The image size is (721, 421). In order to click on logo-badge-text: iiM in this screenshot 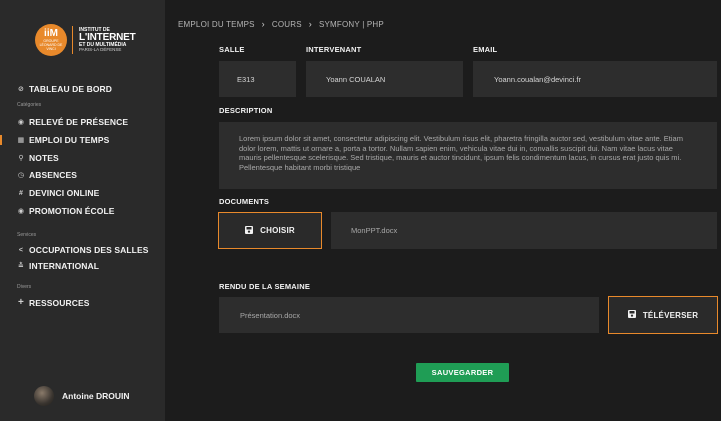, I will do `click(51, 33)`.